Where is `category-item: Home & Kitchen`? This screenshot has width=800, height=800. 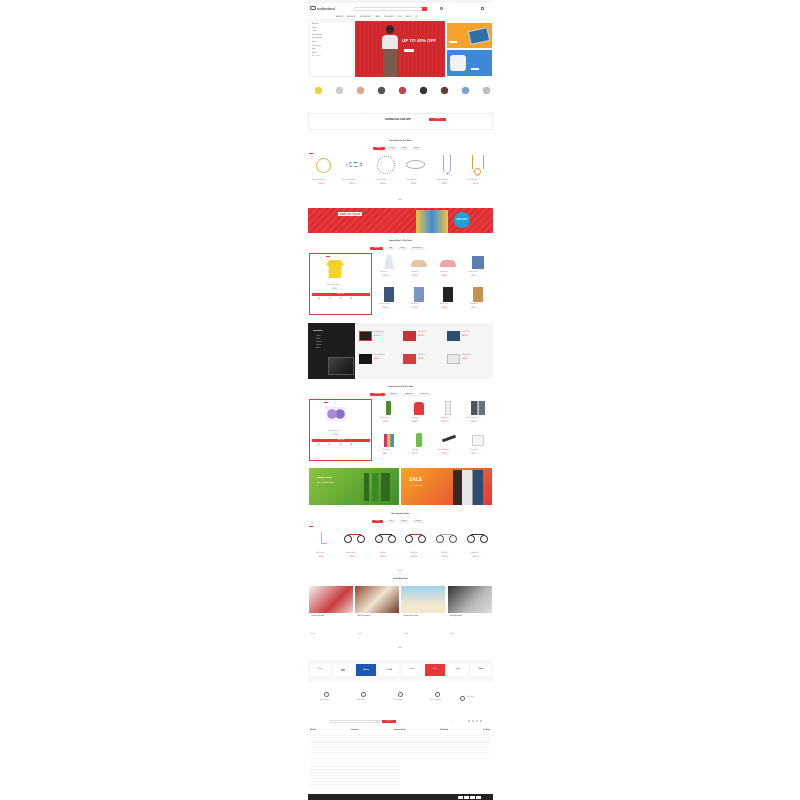 category-item: Home & Kitchen is located at coordinates (317, 35).